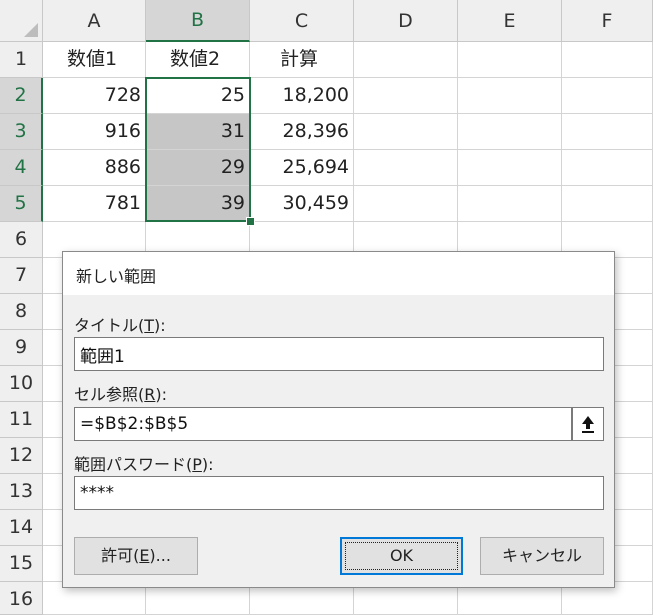 This screenshot has height=615, width=653. What do you see at coordinates (198, 21) in the screenshot?
I see `column-header-b: B` at bounding box center [198, 21].